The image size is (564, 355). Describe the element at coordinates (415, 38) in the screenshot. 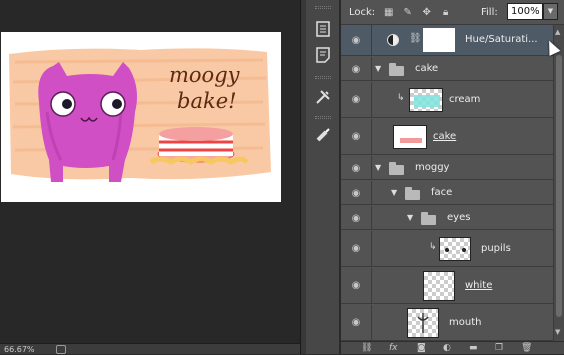

I see `chain-link-icon: ⛓` at that location.